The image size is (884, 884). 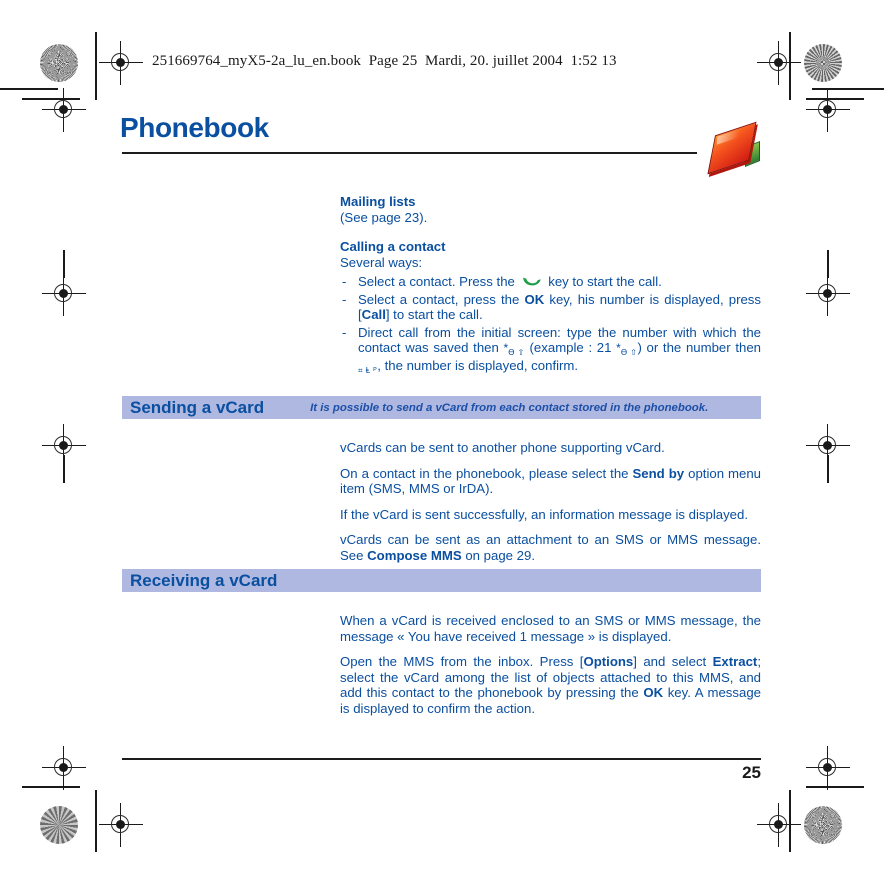 I want to click on green-handset-icon, so click(x=532, y=281).